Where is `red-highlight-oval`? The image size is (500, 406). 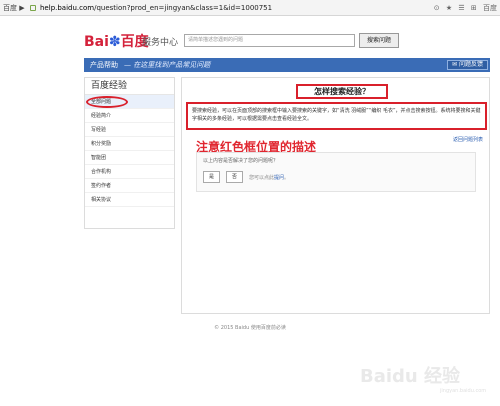
red-highlight-oval is located at coordinates (107, 102).